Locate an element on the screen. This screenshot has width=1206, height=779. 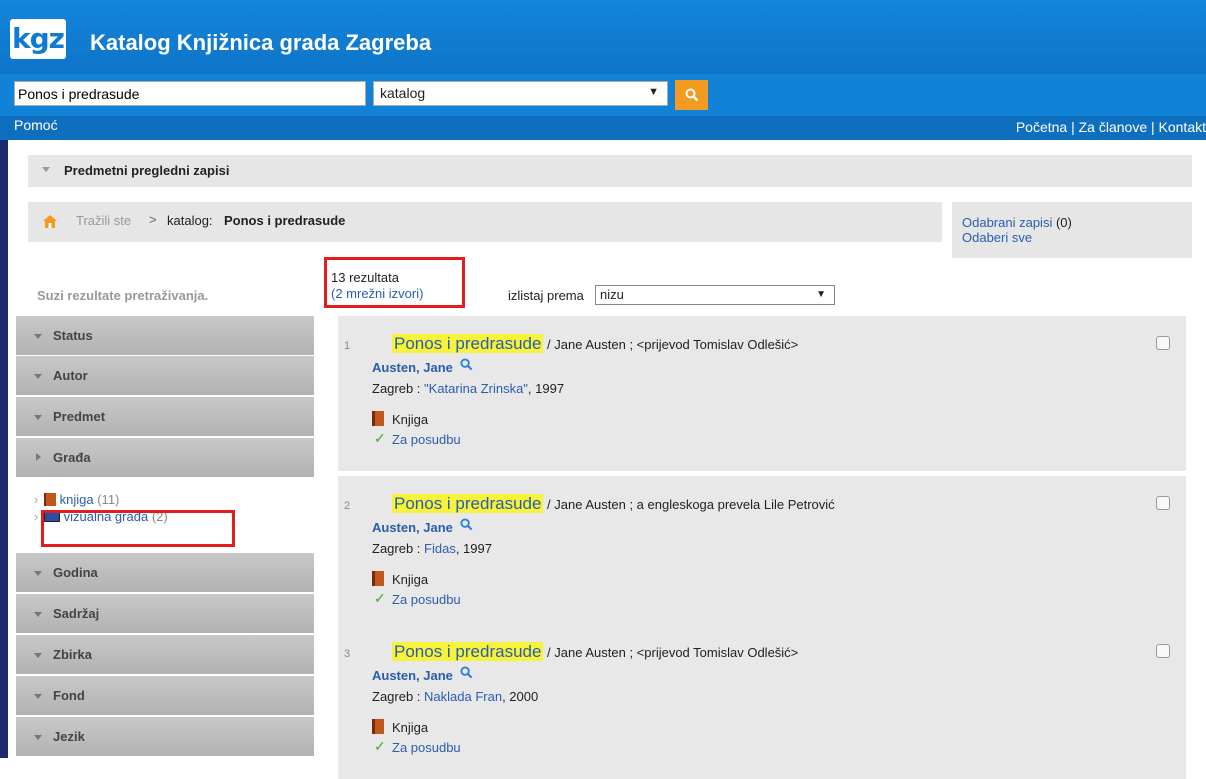
record-publisher-link: Naklada Fran is located at coordinates (463, 696).